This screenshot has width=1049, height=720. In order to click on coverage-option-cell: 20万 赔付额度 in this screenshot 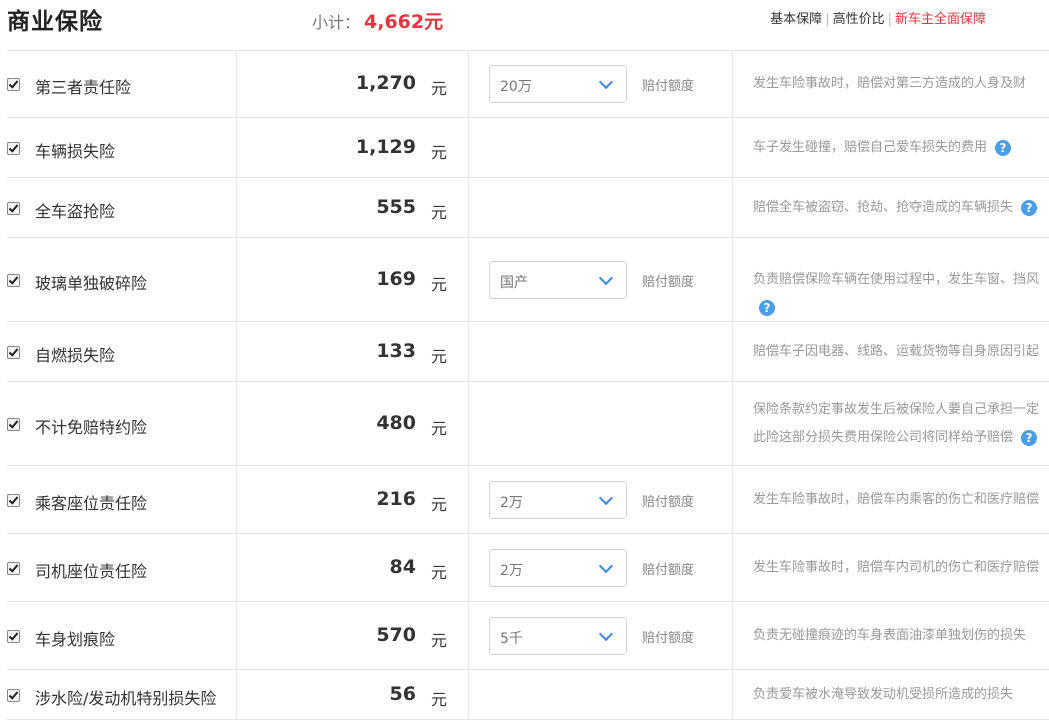, I will do `click(601, 84)`.